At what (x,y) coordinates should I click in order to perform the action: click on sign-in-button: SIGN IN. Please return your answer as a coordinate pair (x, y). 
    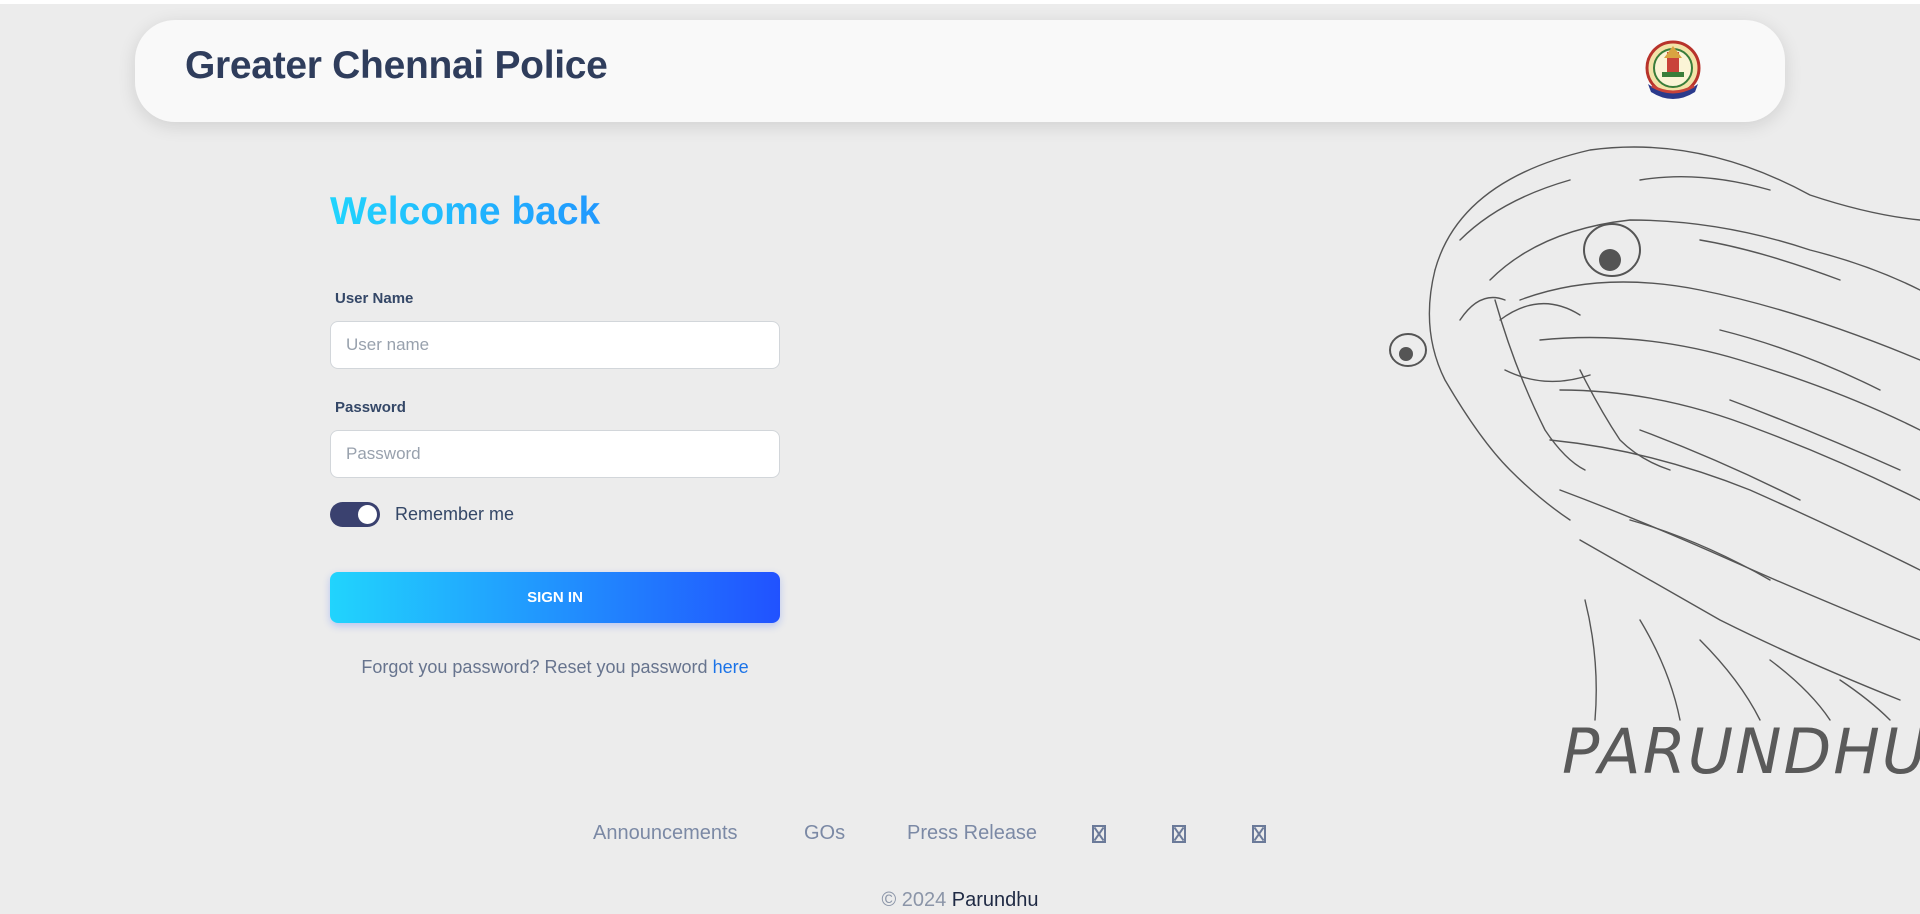
    Looking at the image, I should click on (555, 597).